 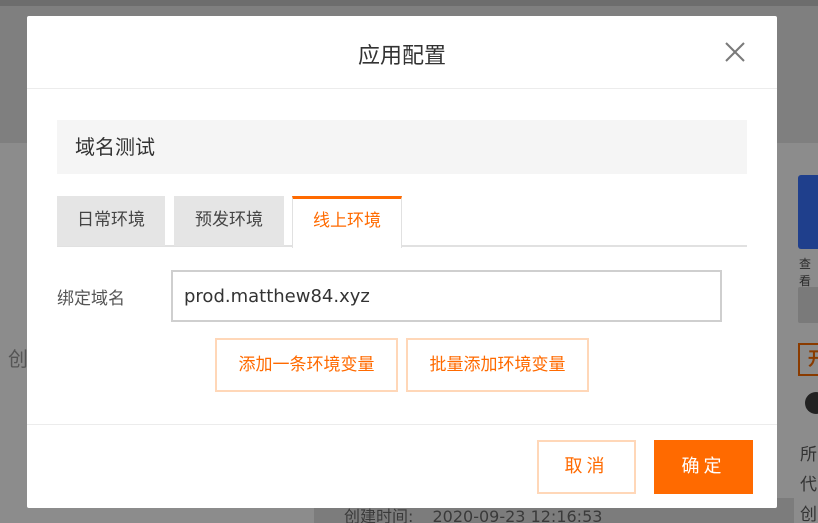 What do you see at coordinates (808, 455) in the screenshot?
I see `background-right-line: 所` at bounding box center [808, 455].